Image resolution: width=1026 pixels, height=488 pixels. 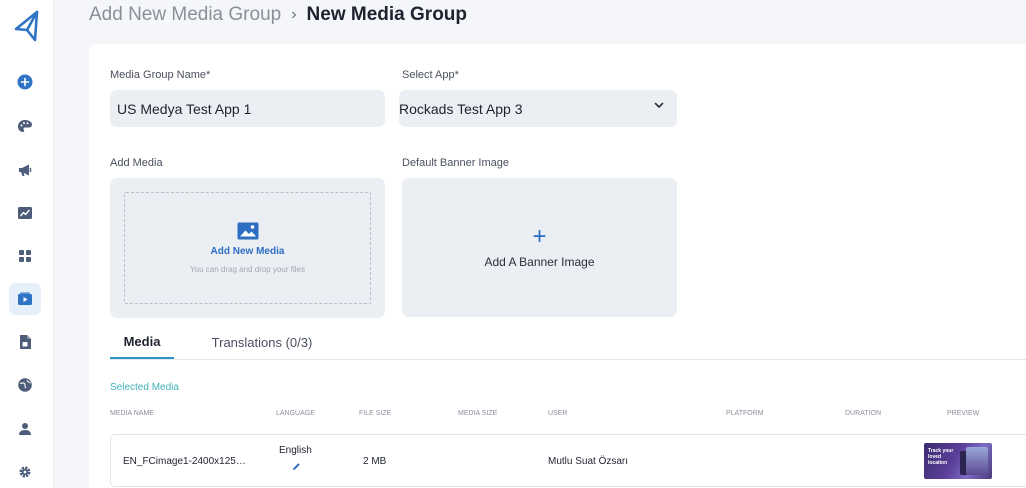 I want to click on chevron-down-icon, so click(x=659, y=105).